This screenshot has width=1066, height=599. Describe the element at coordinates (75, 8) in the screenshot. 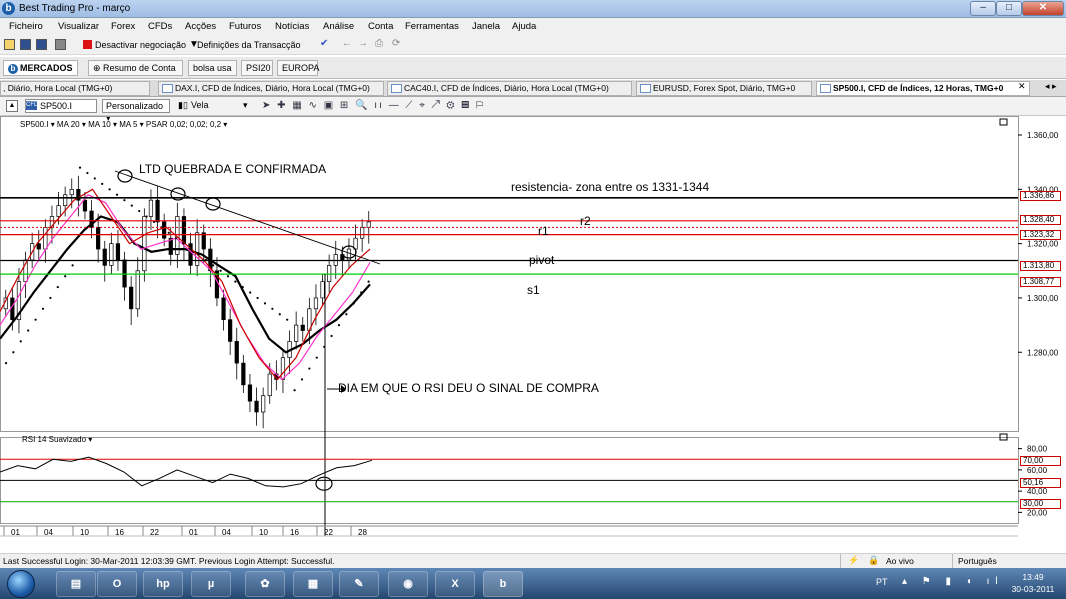

I see `window-title: Best Trading Pro - março` at that location.